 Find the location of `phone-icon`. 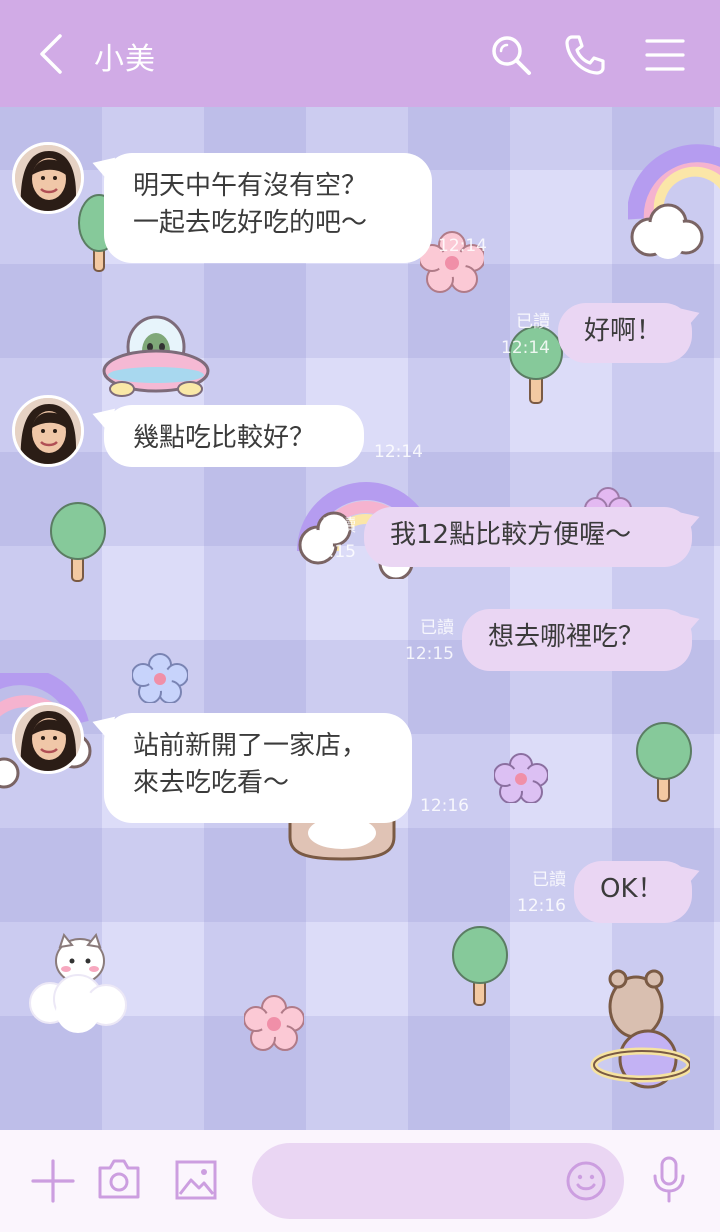

phone-icon is located at coordinates (585, 55).